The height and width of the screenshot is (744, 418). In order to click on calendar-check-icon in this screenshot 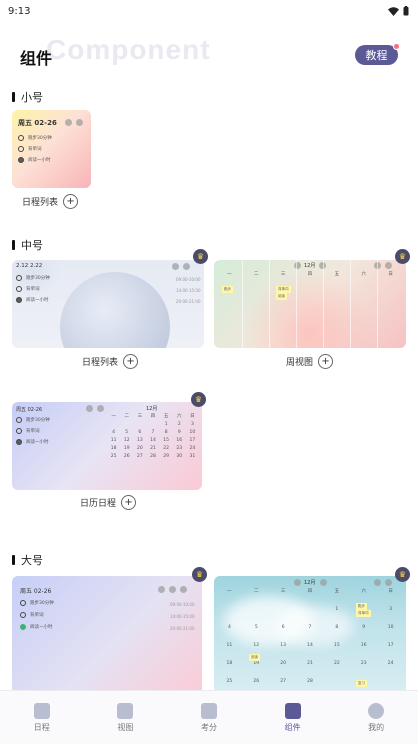, I will do `click(41, 710)`.